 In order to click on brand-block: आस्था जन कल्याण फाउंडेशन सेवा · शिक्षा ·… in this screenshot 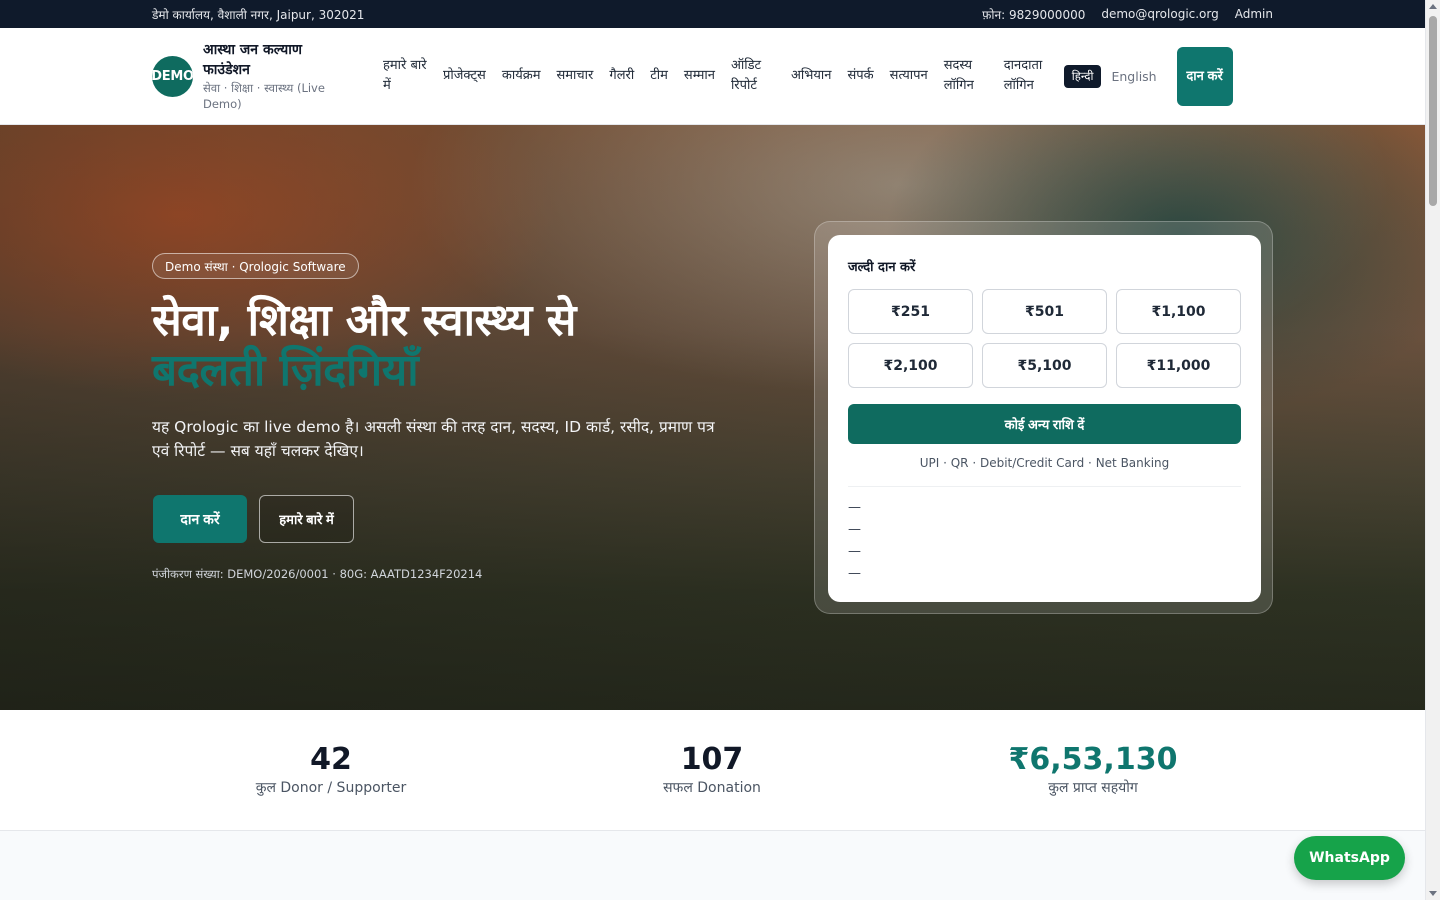, I will do `click(278, 76)`.